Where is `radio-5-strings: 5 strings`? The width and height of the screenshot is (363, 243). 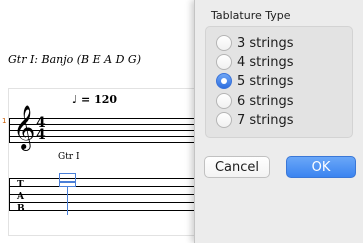
radio-5-strings: 5 strings is located at coordinates (255, 81).